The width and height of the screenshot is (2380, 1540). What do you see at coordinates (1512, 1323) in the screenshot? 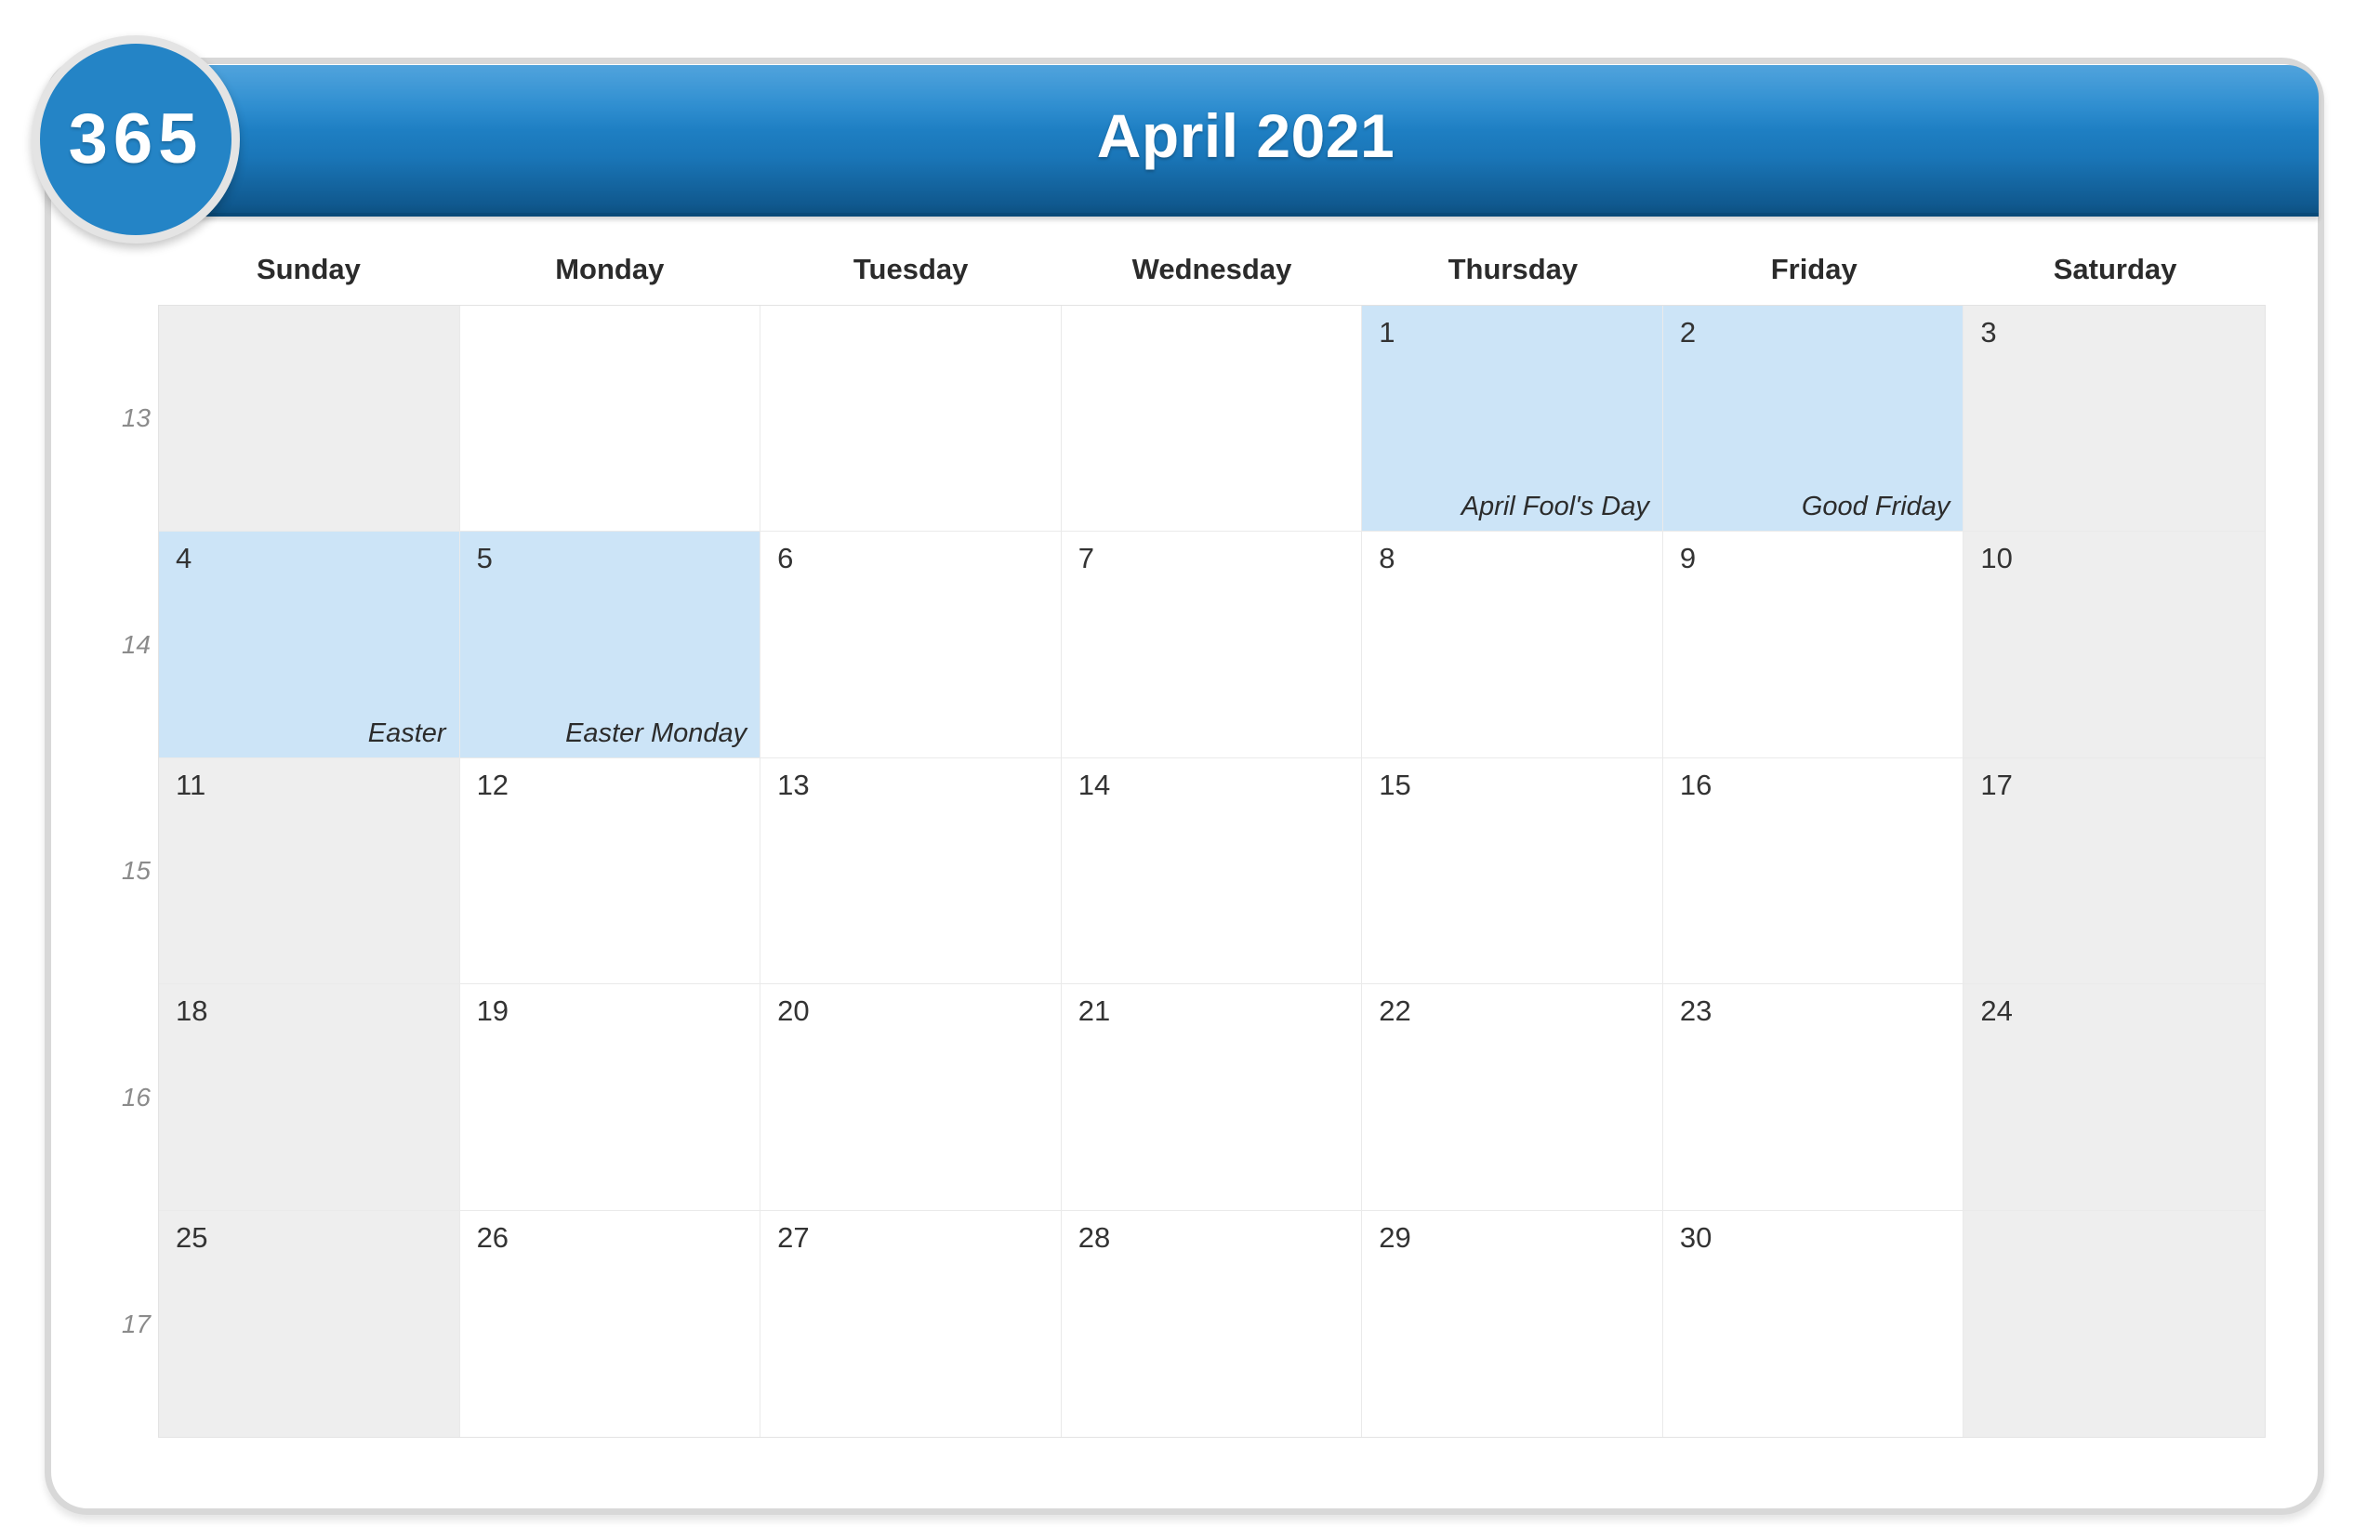
I see `calendar-day-cell: 29` at bounding box center [1512, 1323].